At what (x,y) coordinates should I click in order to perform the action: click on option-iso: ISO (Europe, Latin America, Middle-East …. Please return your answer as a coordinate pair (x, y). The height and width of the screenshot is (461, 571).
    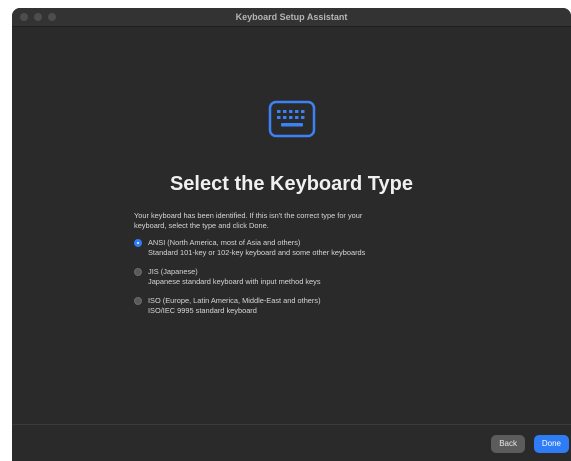
    Looking at the image, I should click on (299, 306).